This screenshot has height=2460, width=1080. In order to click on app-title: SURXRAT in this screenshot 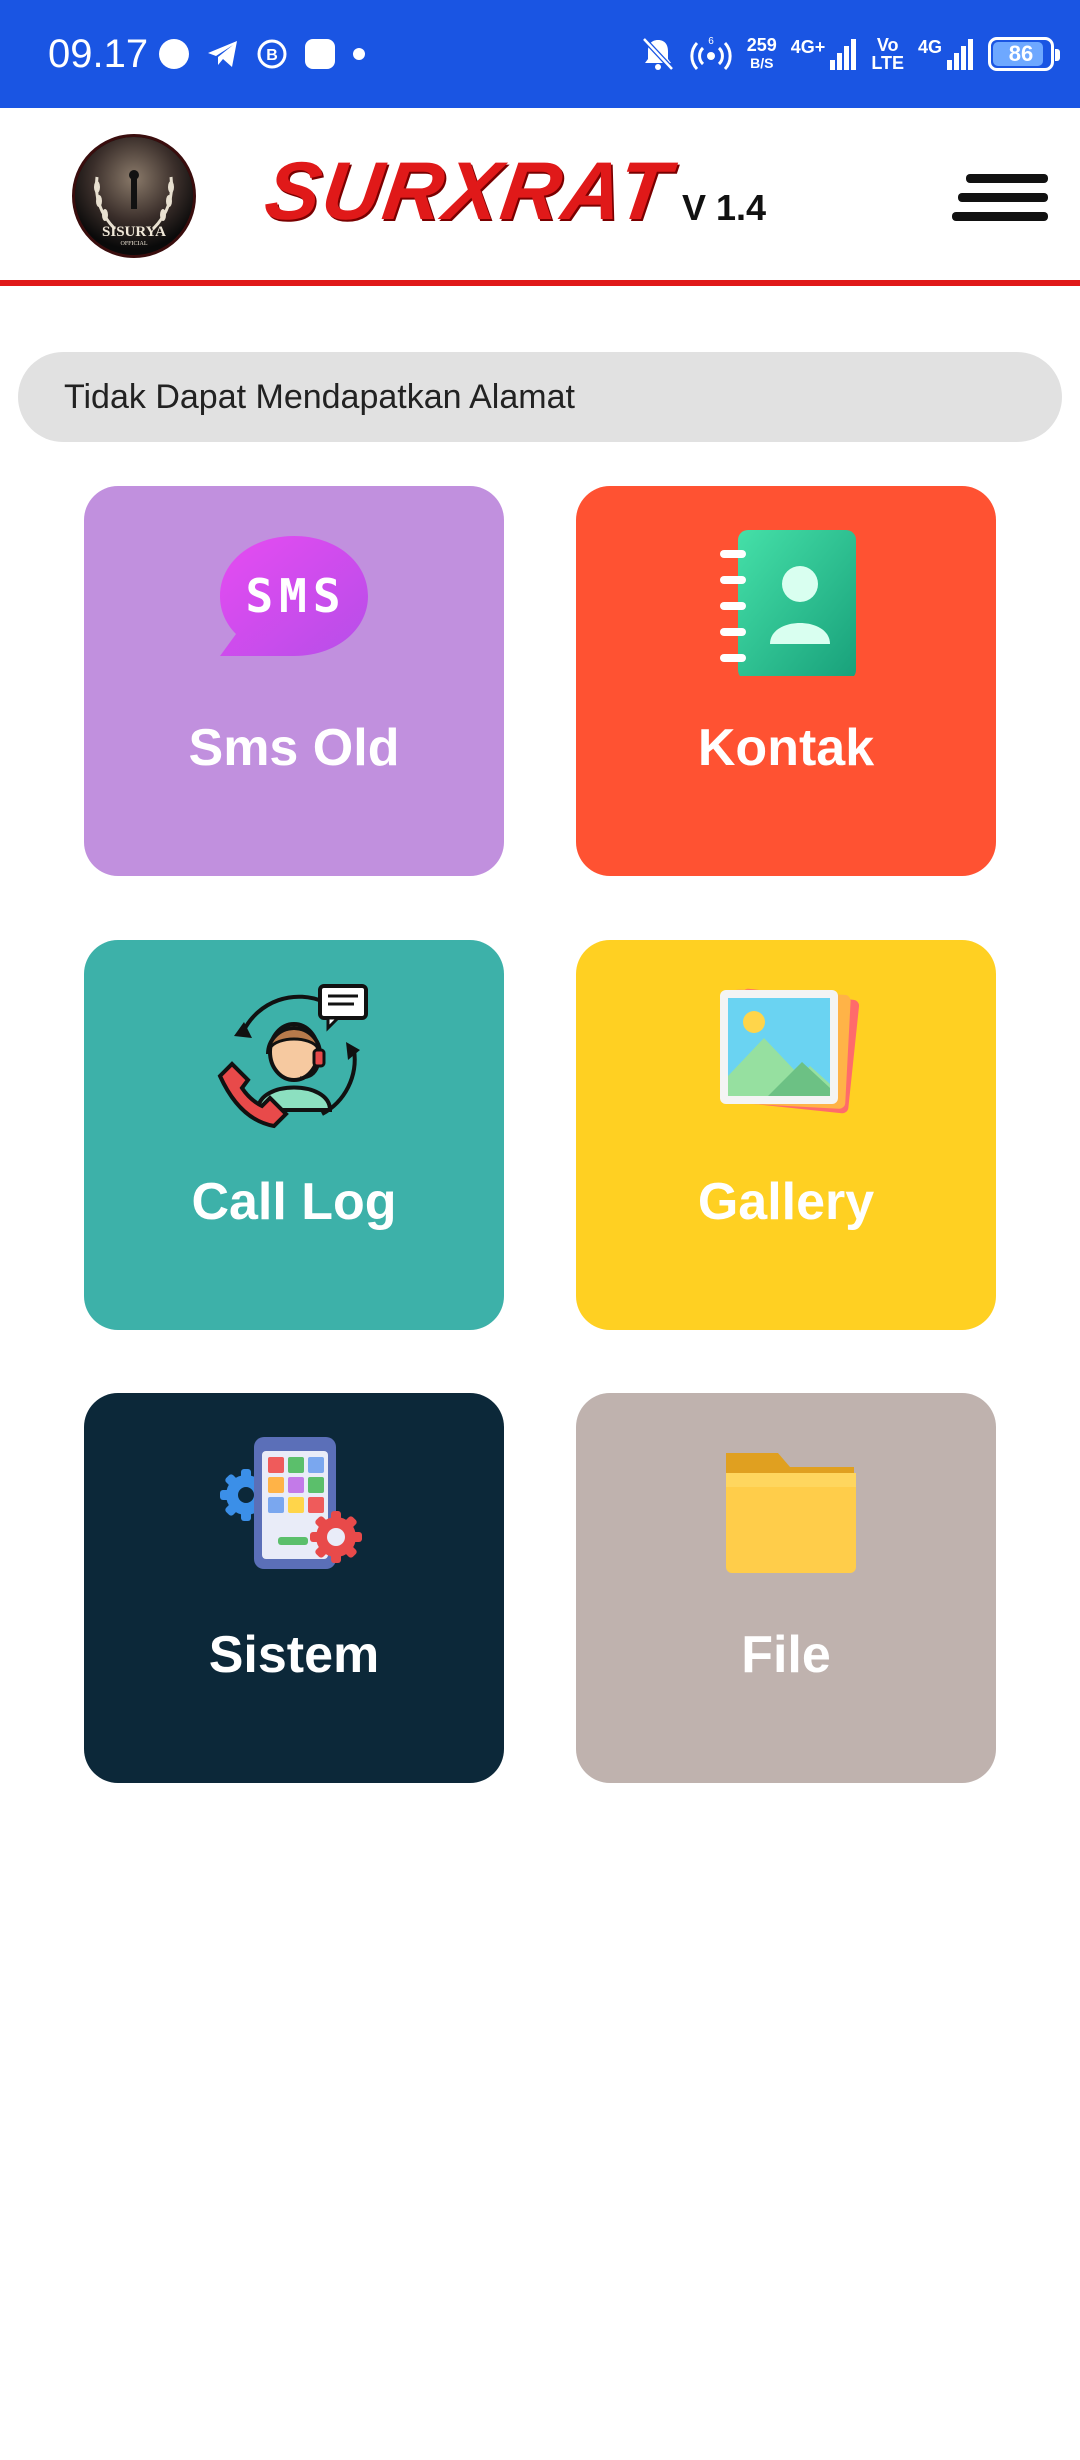, I will do `click(468, 191)`.